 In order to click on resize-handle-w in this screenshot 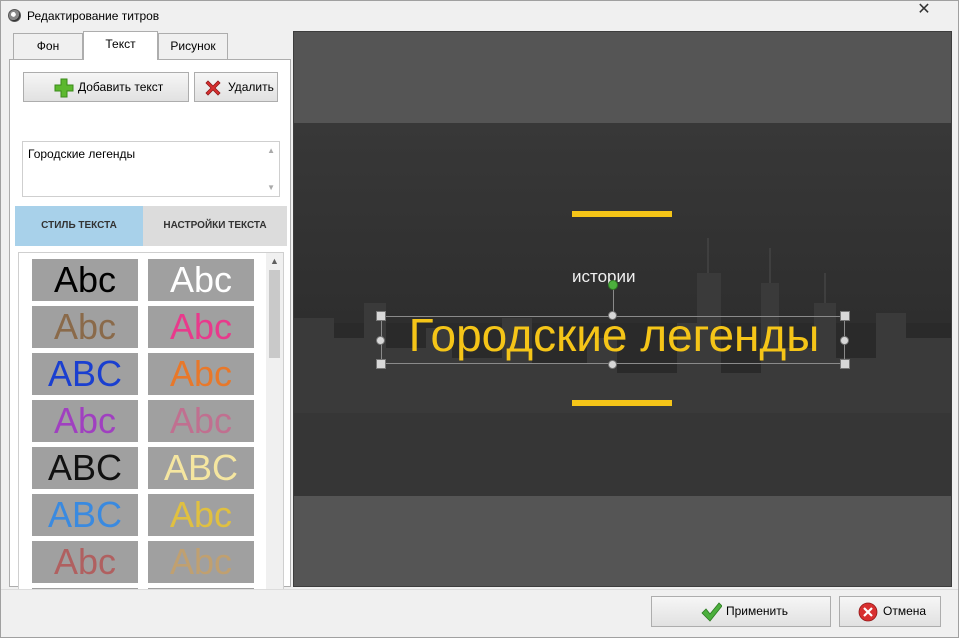, I will do `click(380, 340)`.